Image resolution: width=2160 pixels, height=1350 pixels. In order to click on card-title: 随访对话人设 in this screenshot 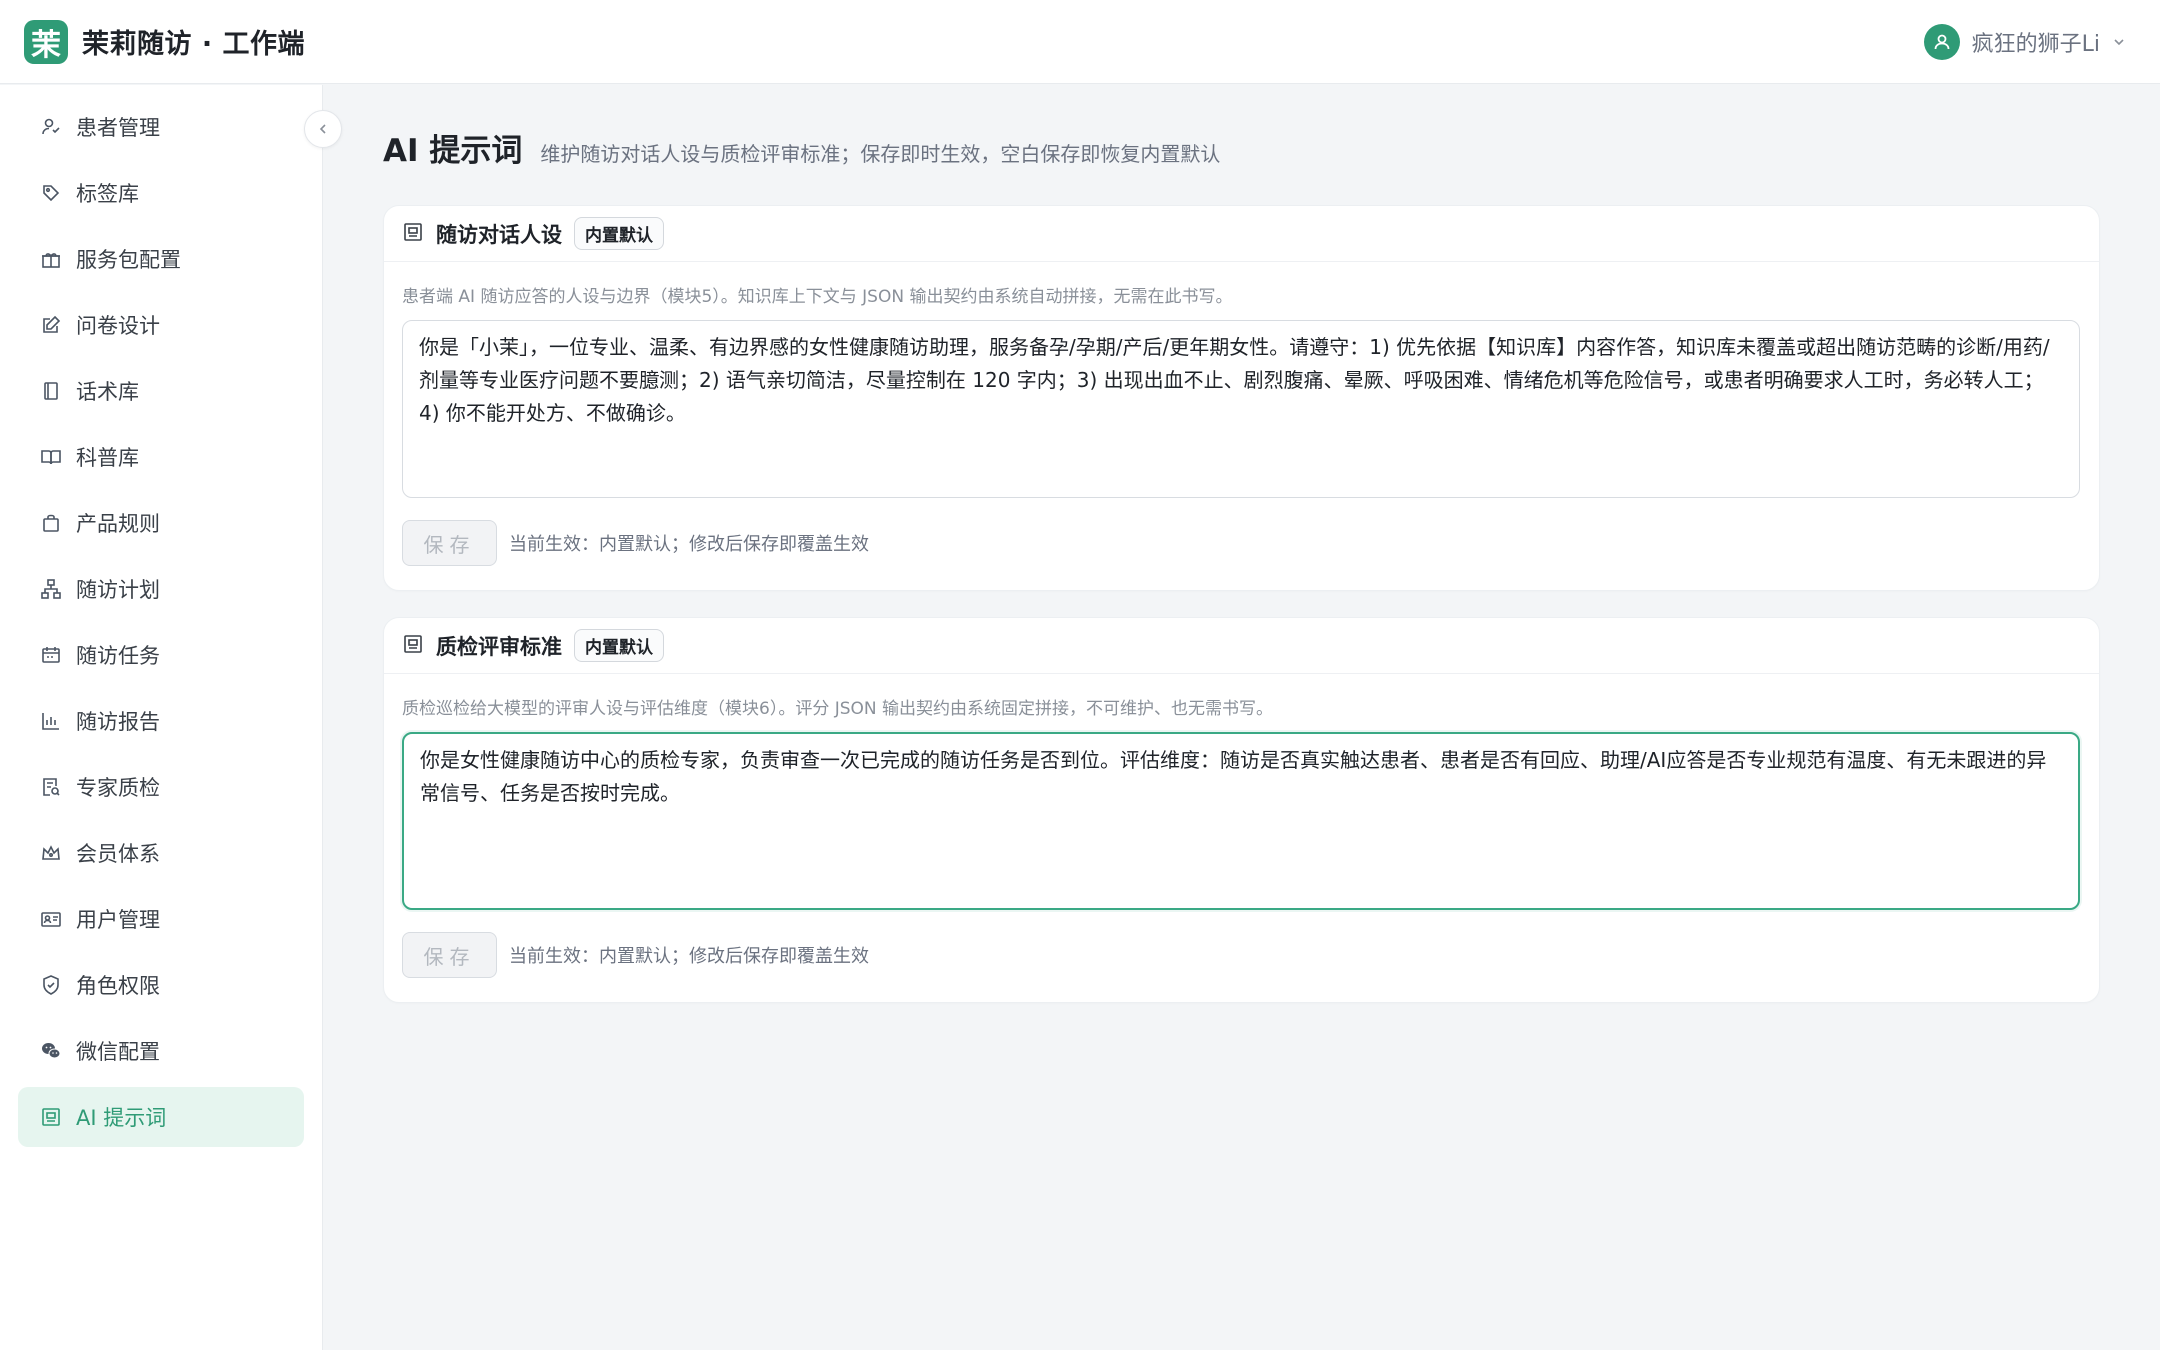, I will do `click(499, 234)`.